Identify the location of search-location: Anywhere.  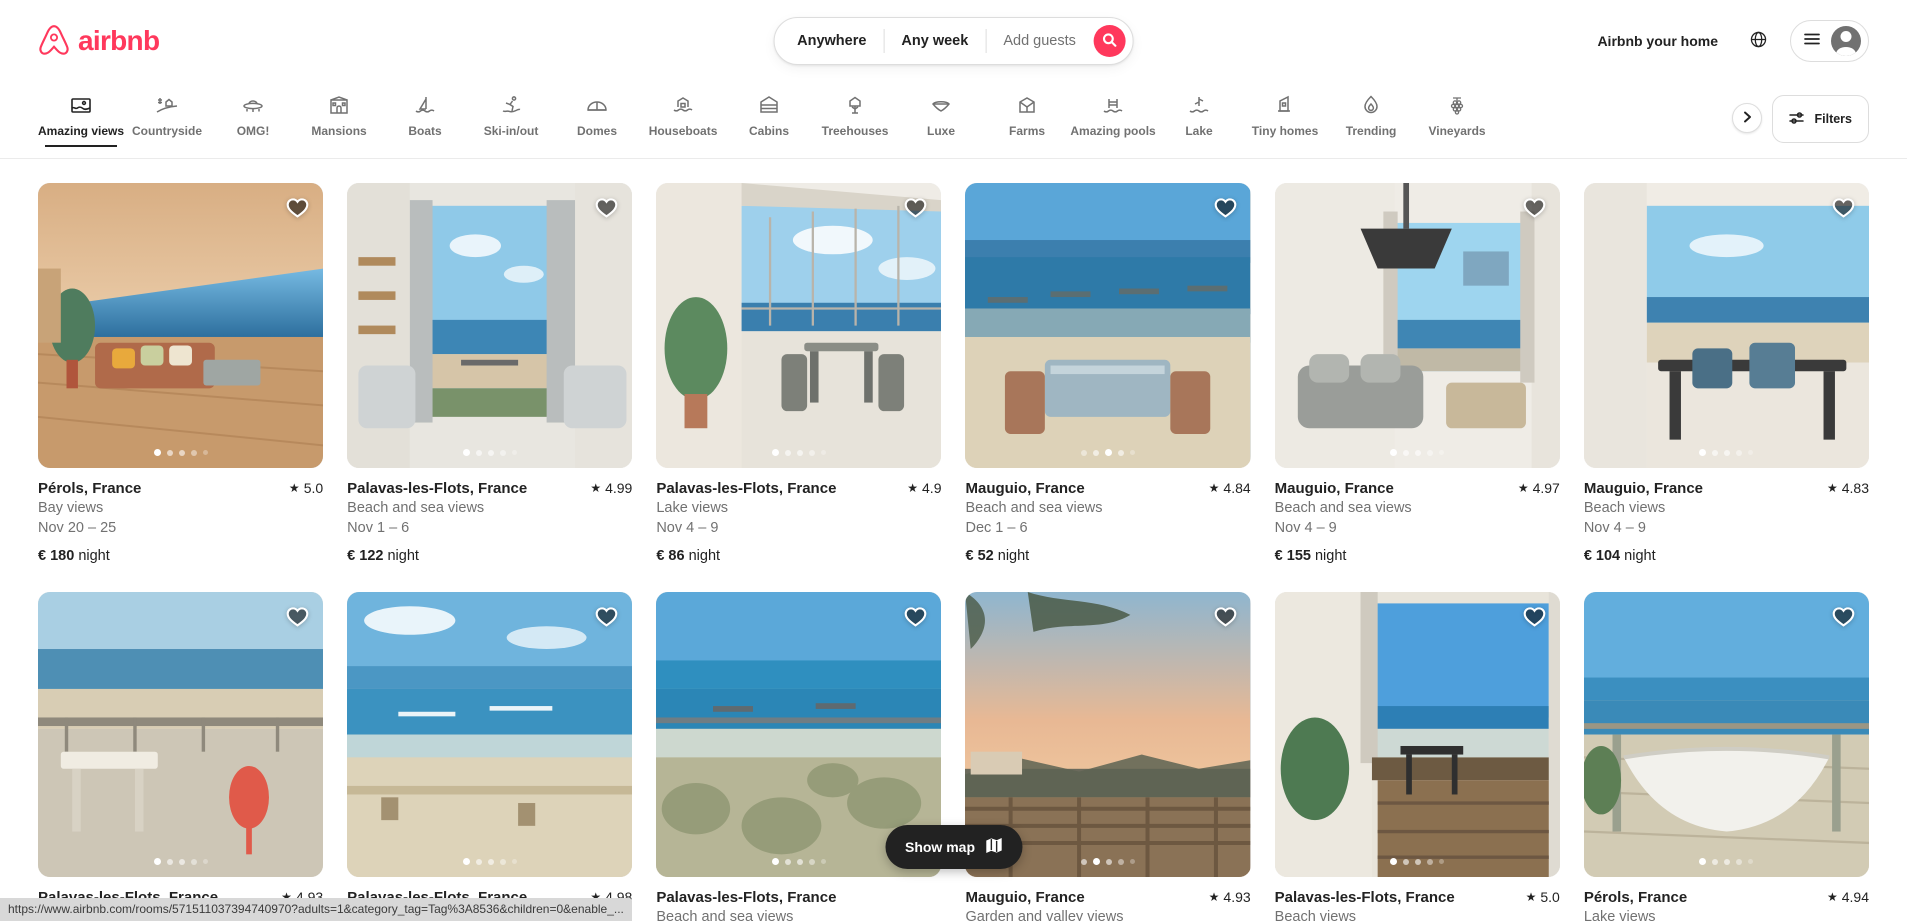
(828, 41).